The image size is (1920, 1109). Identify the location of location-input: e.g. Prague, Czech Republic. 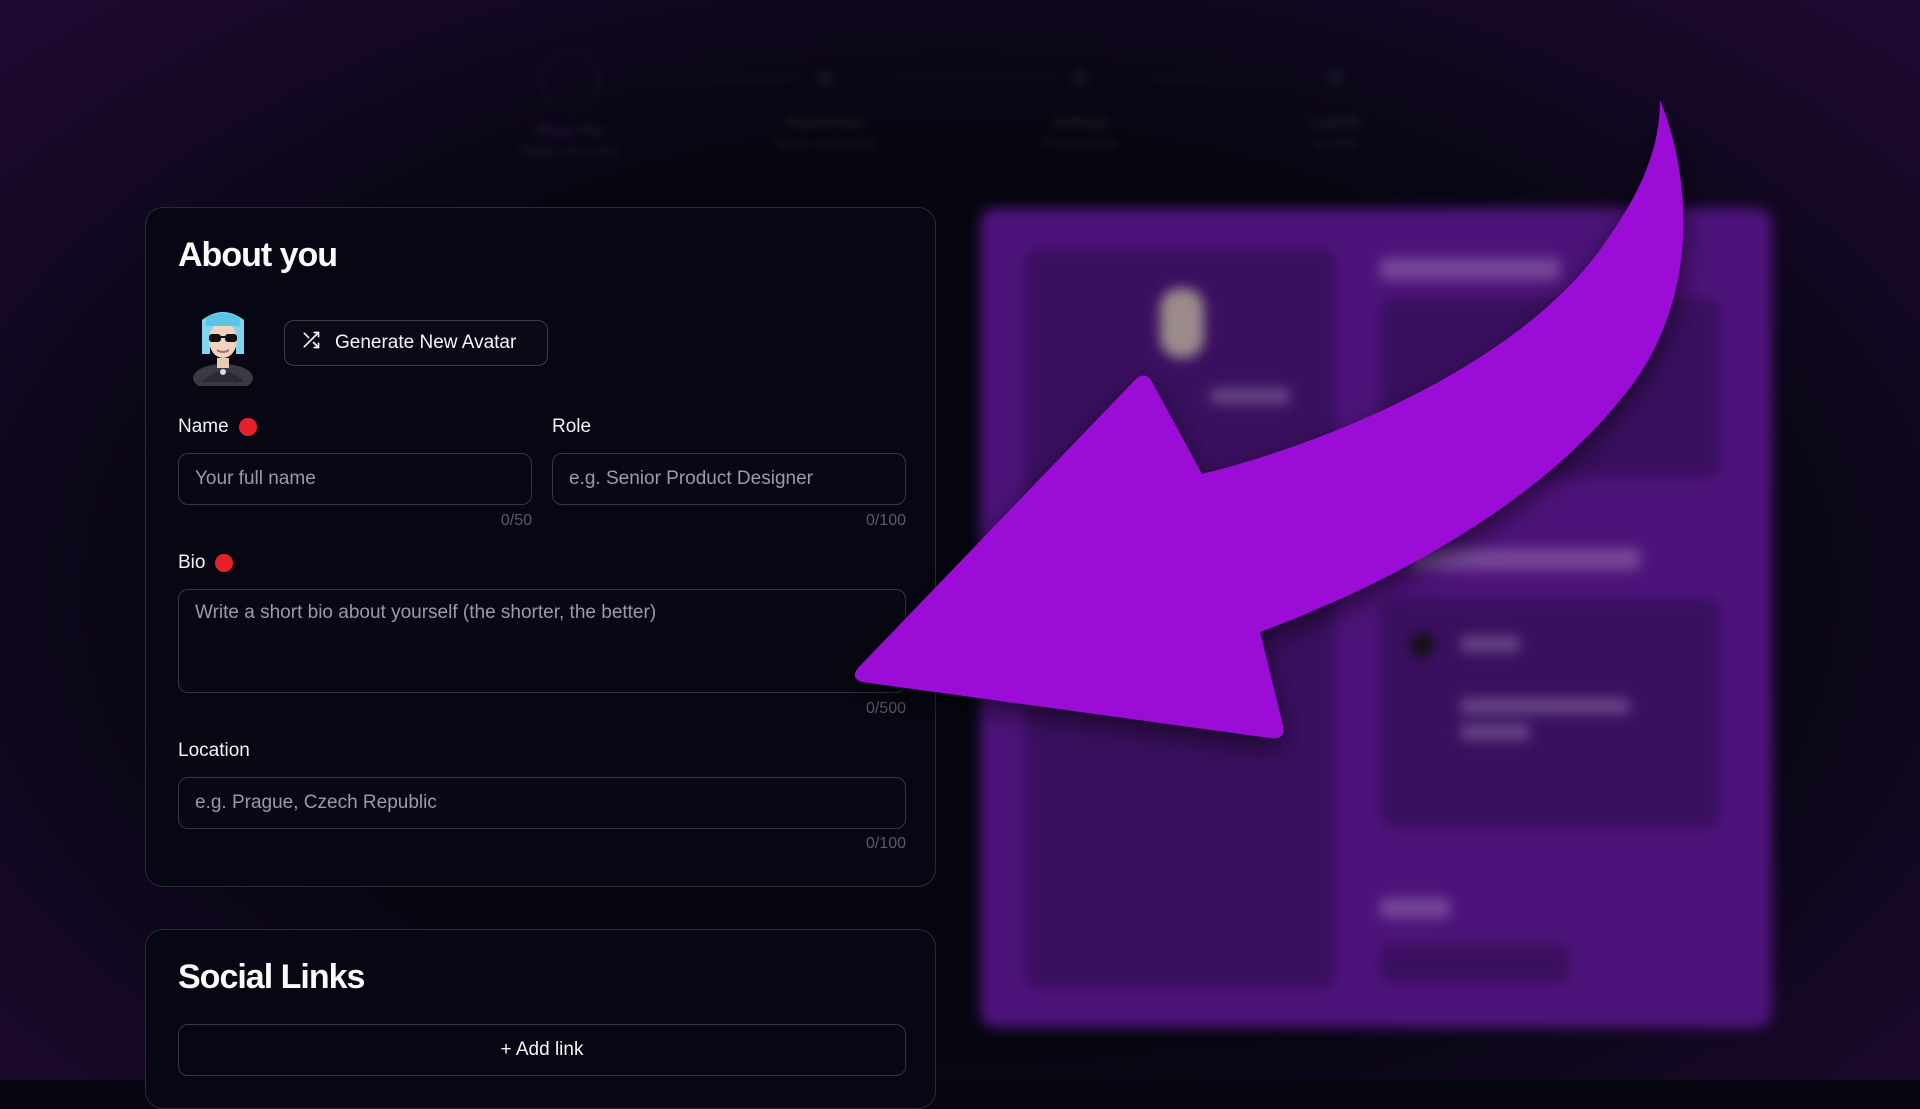
(542, 803).